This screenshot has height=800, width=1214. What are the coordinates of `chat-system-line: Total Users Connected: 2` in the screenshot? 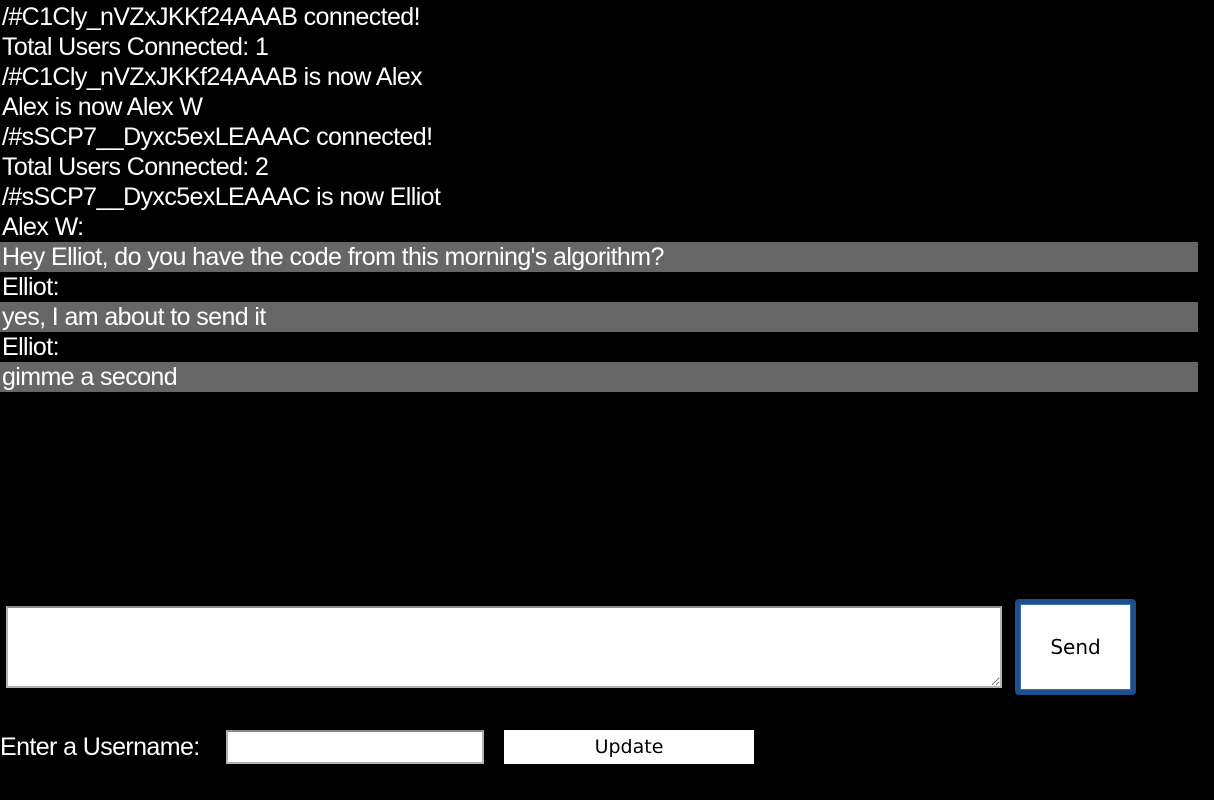 It's located at (135, 167).